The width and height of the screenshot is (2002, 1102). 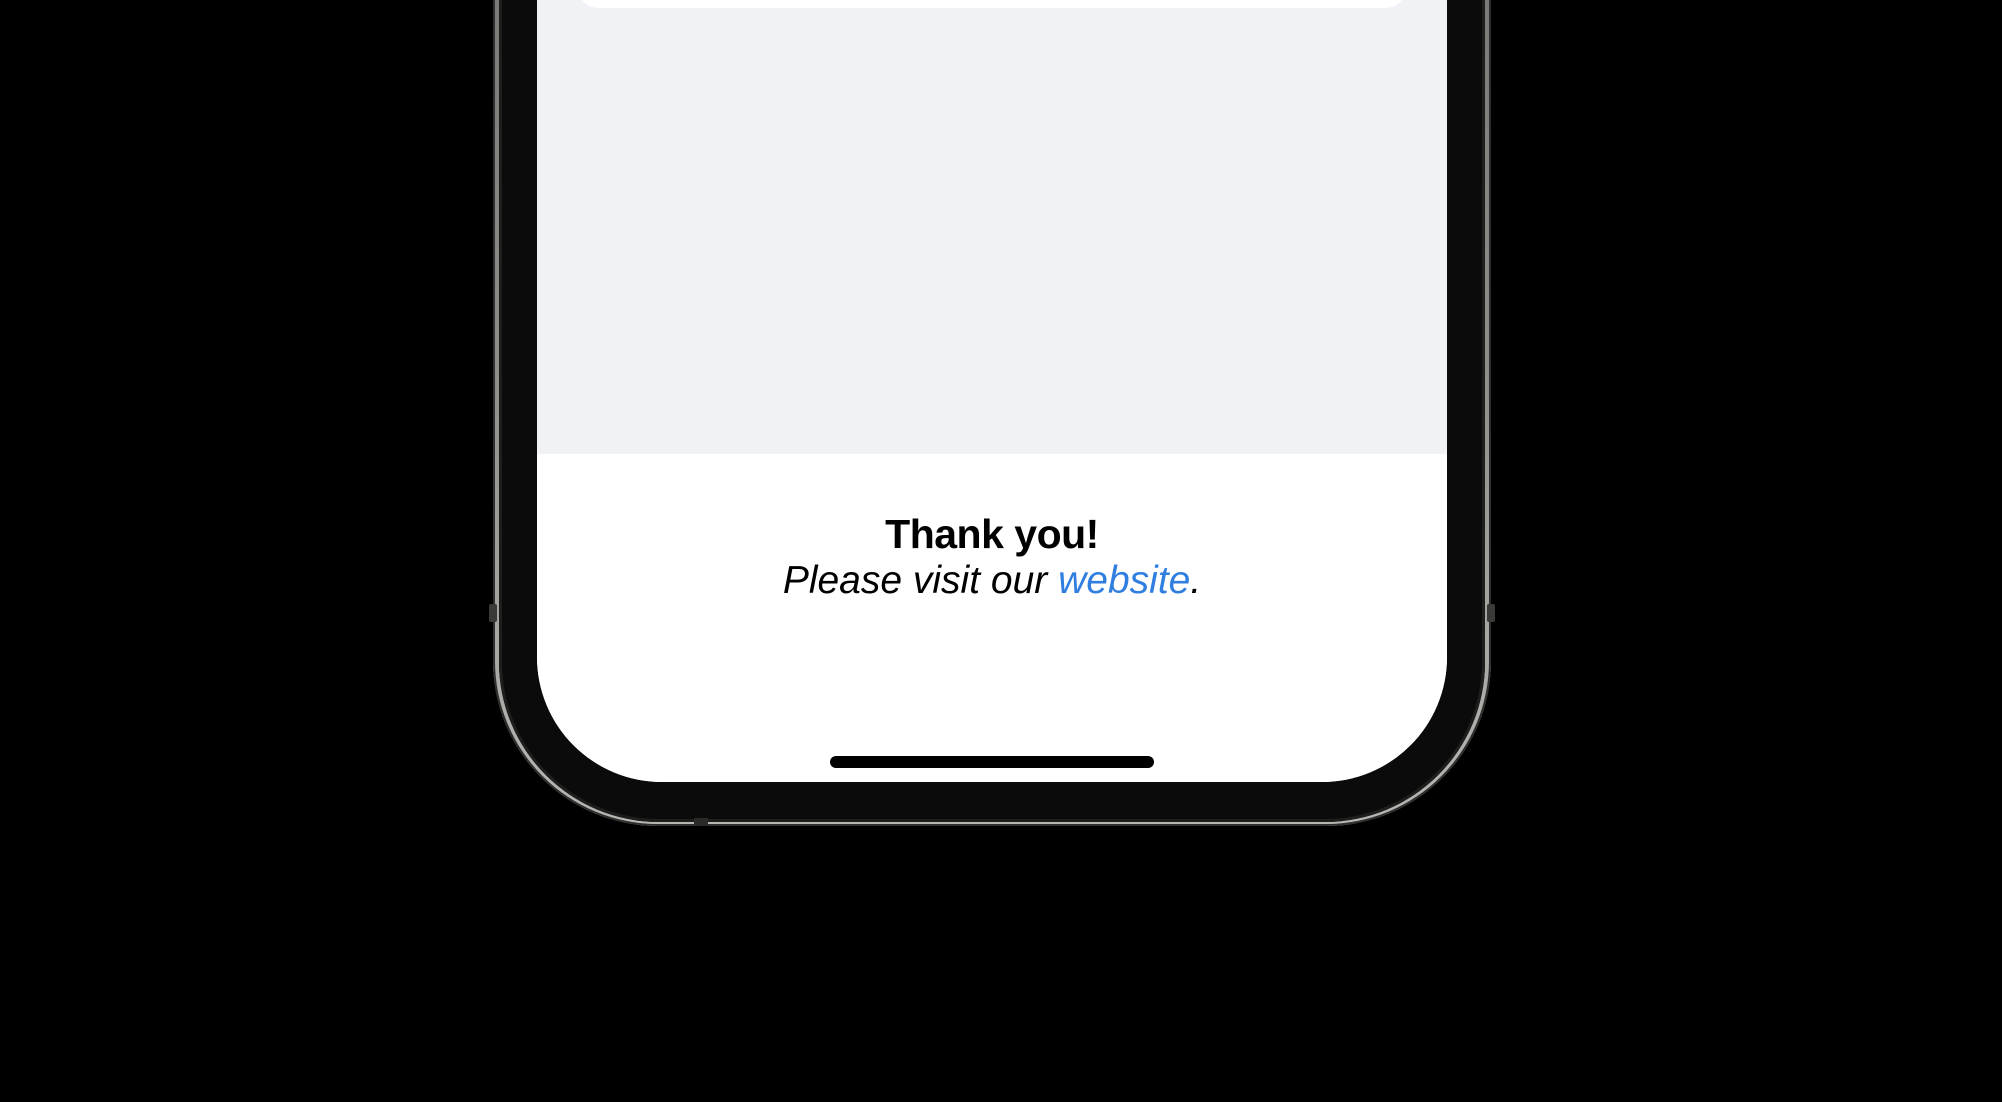 I want to click on home-indicator, so click(x=992, y=762).